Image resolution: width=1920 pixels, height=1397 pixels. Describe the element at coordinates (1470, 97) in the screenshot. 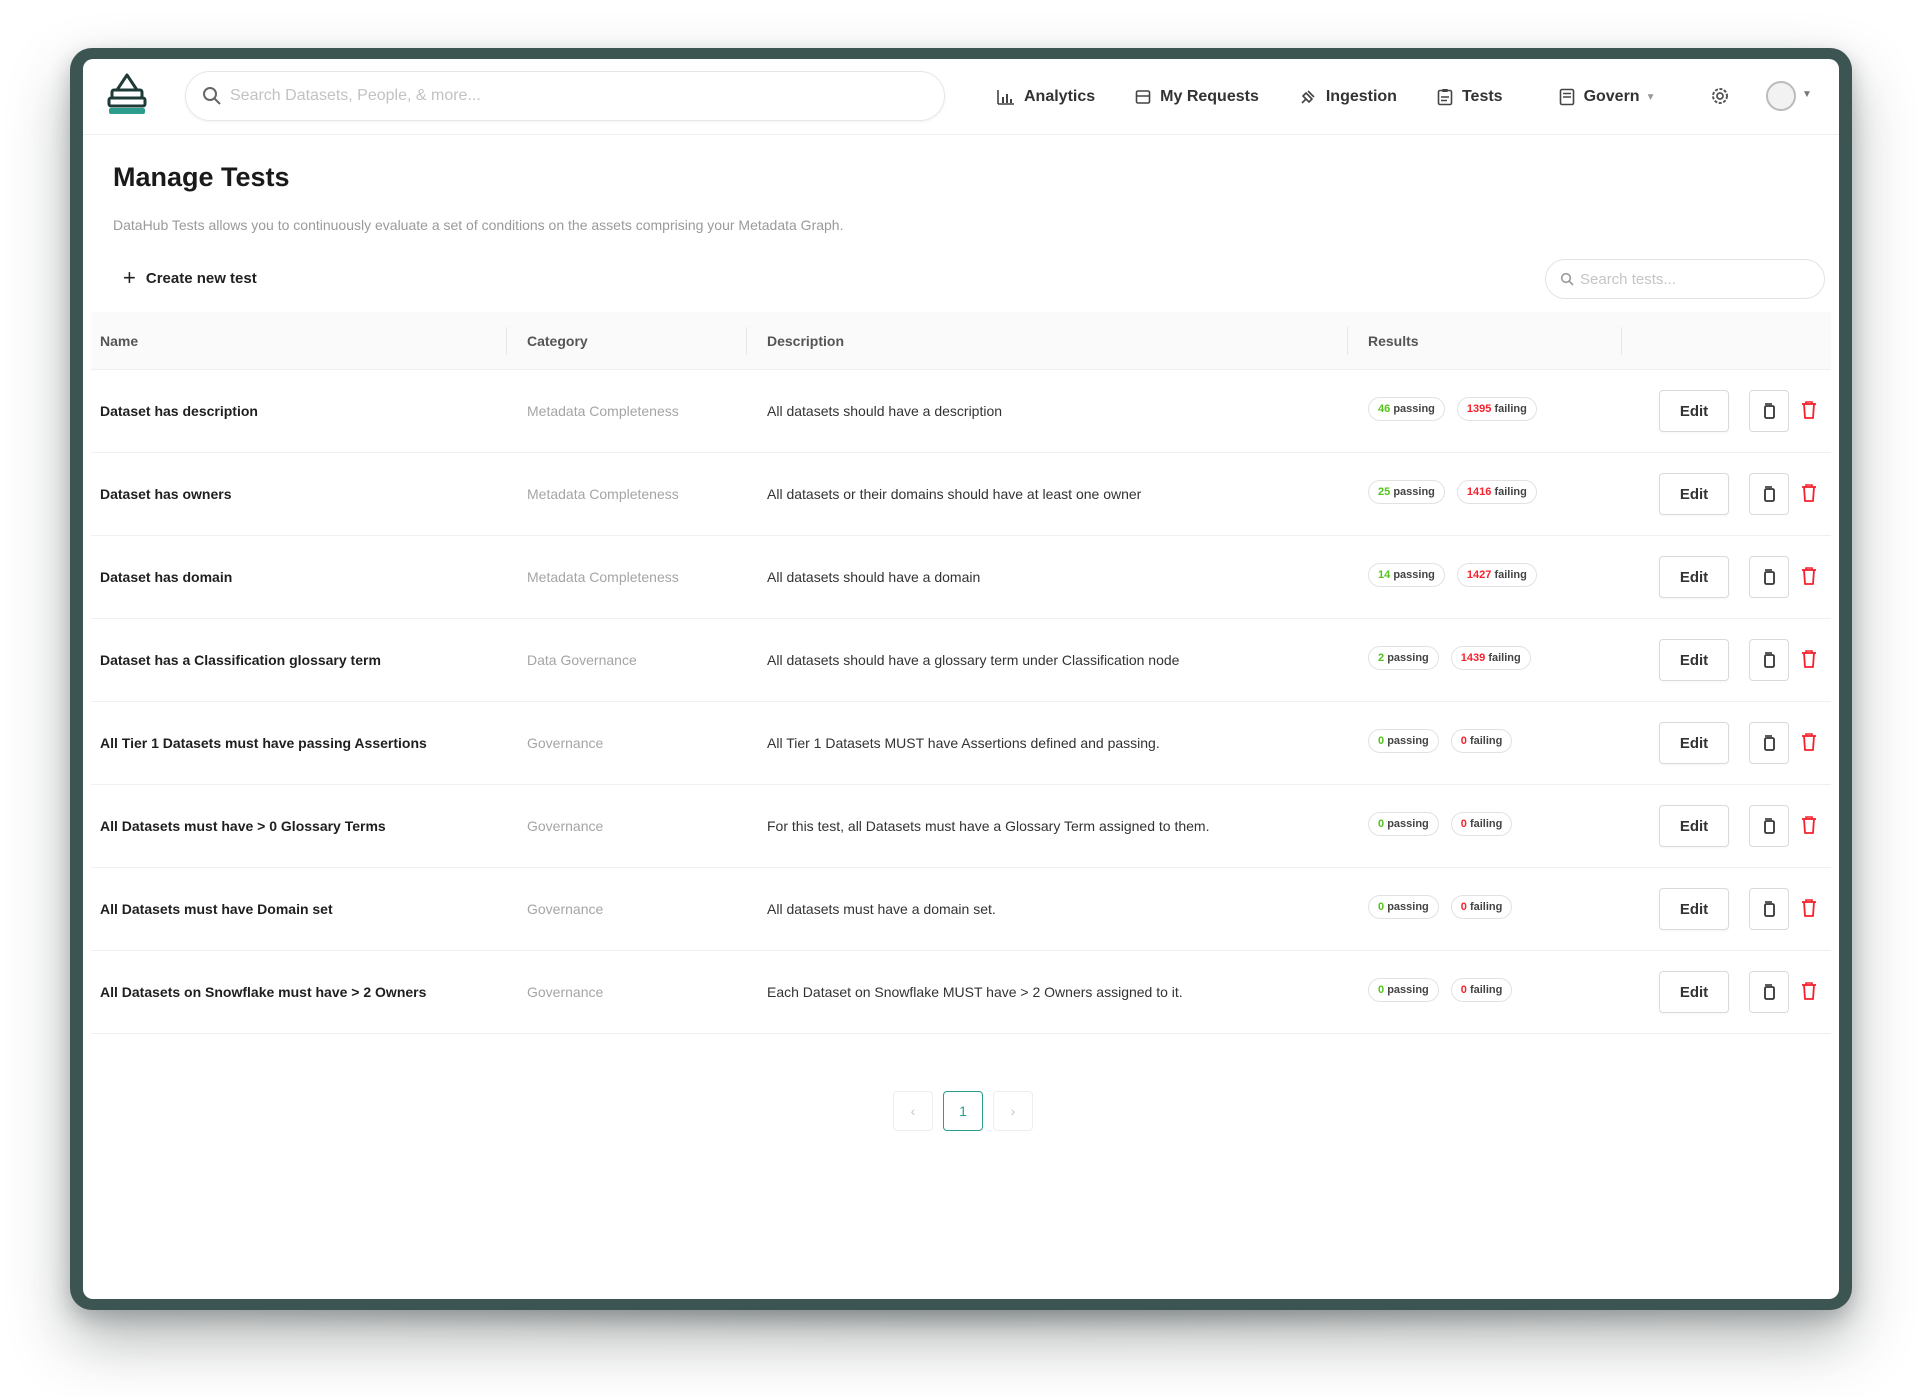

I see `nav-tests: Tests` at that location.